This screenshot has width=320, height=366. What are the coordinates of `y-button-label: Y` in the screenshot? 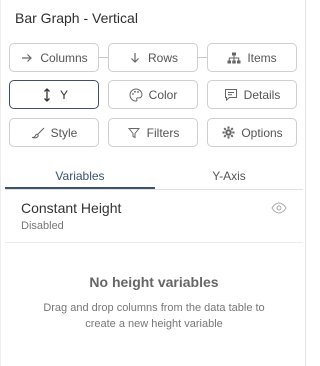 It's located at (63, 94).